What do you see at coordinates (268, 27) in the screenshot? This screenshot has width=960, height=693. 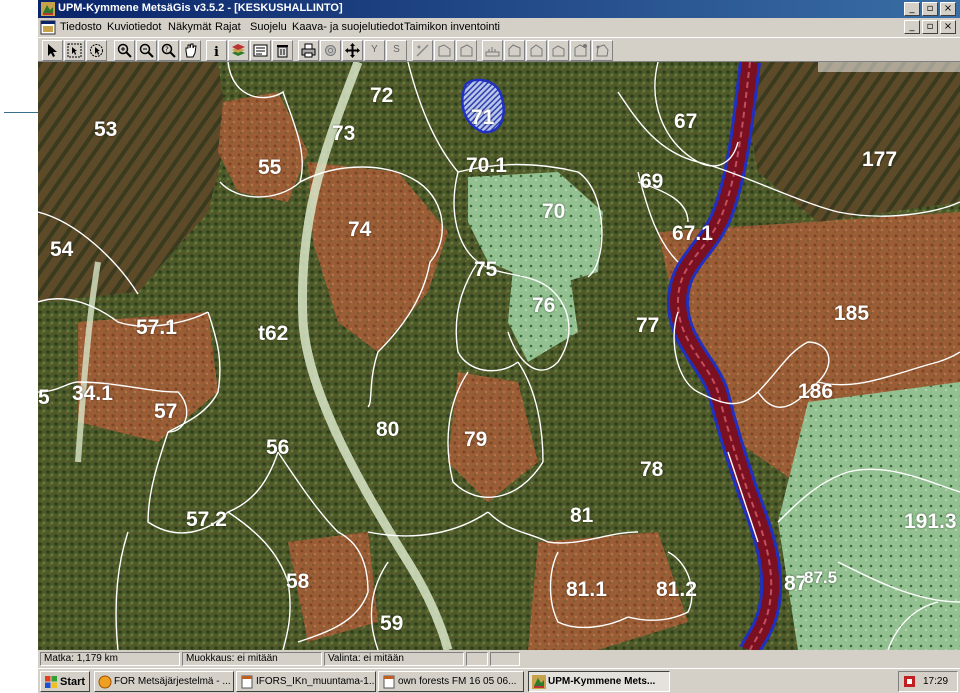 I see `menu-suojelu: Suojelu` at bounding box center [268, 27].